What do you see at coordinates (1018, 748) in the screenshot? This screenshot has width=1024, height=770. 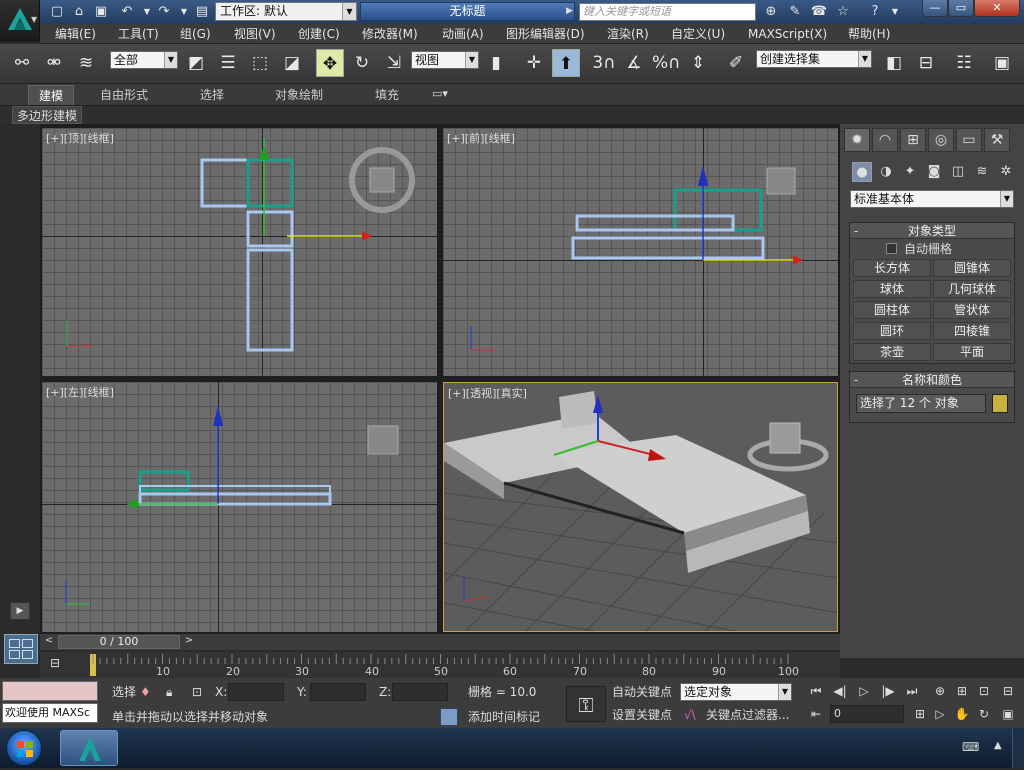 I see `show-desktop-button` at bounding box center [1018, 748].